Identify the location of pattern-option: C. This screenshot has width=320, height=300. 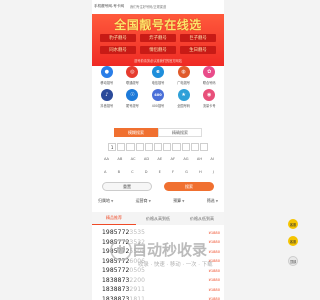
(132, 172).